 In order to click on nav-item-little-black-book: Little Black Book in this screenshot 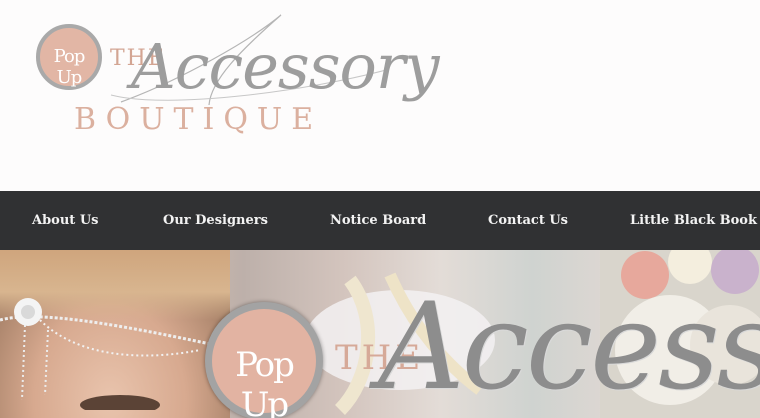, I will do `click(693, 220)`.